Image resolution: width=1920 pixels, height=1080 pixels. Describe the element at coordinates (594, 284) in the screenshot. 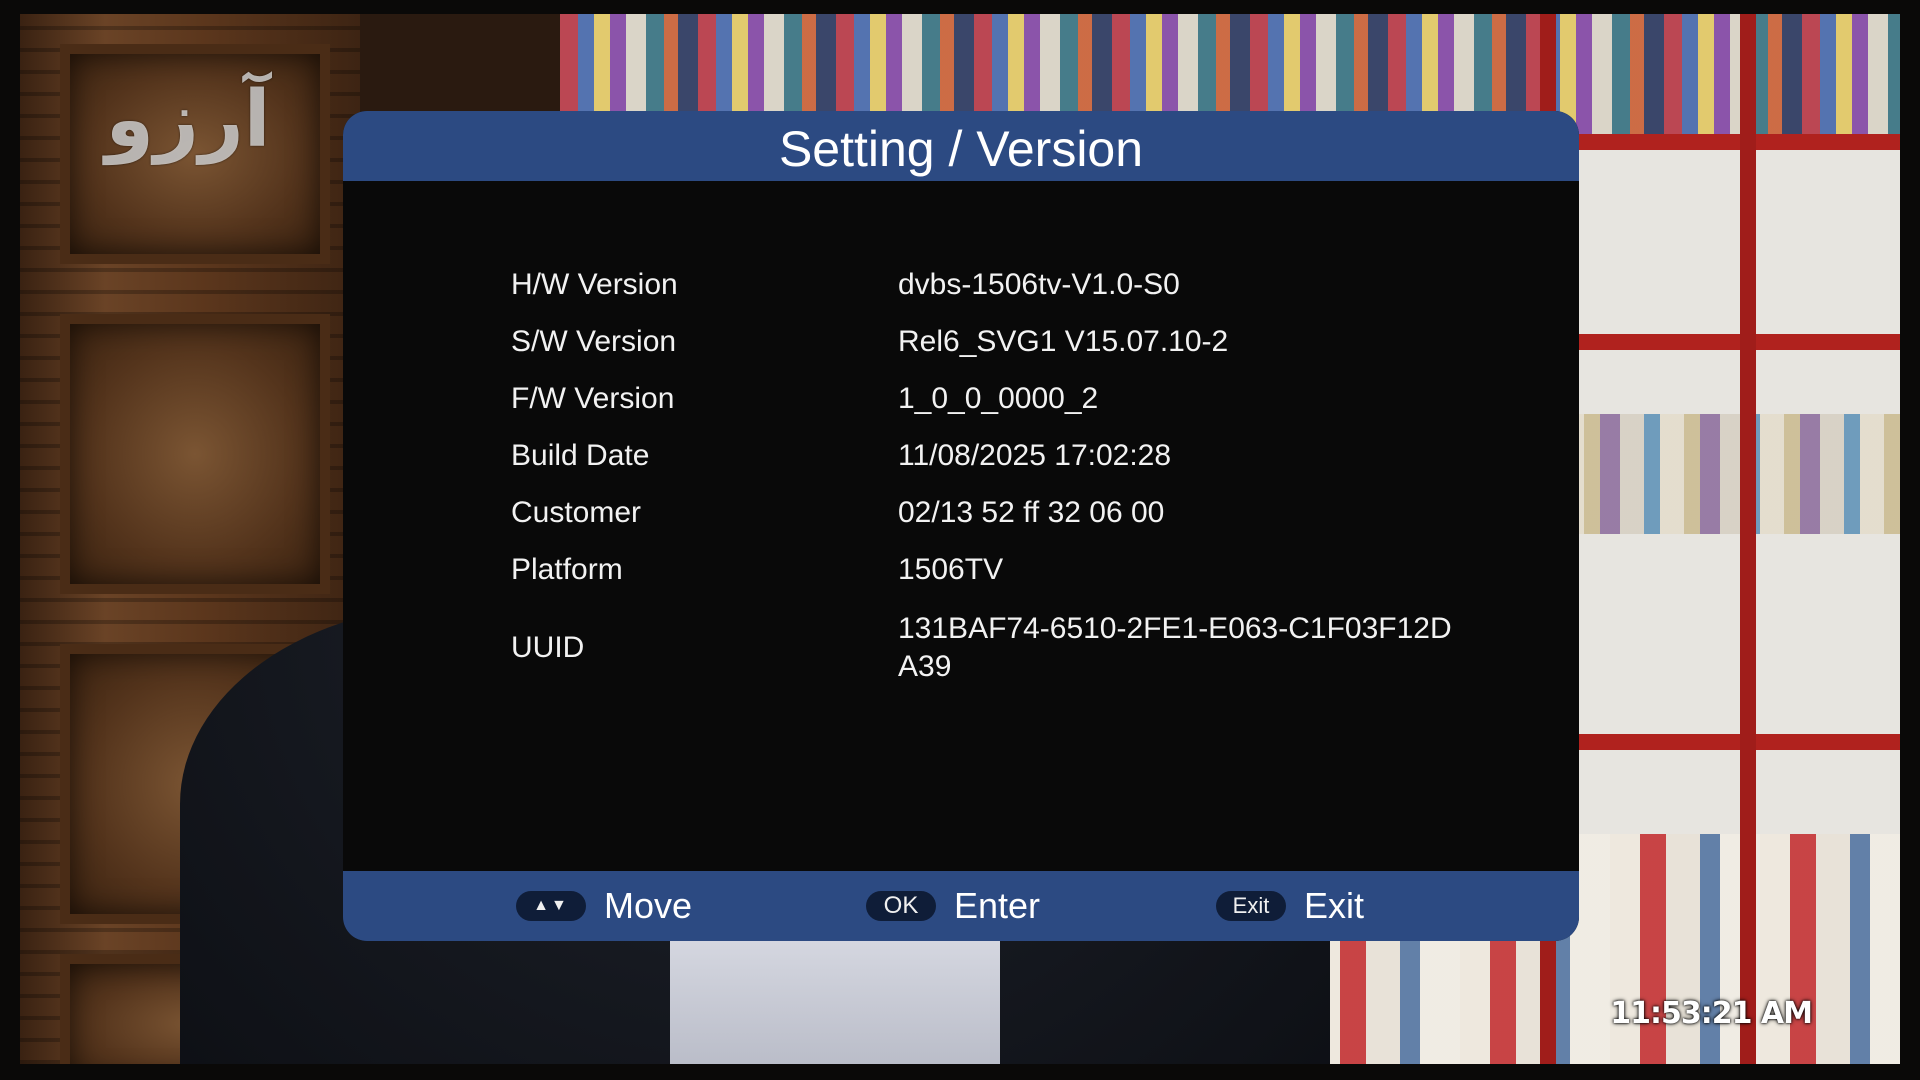

I see `info-label: H/W Version` at that location.